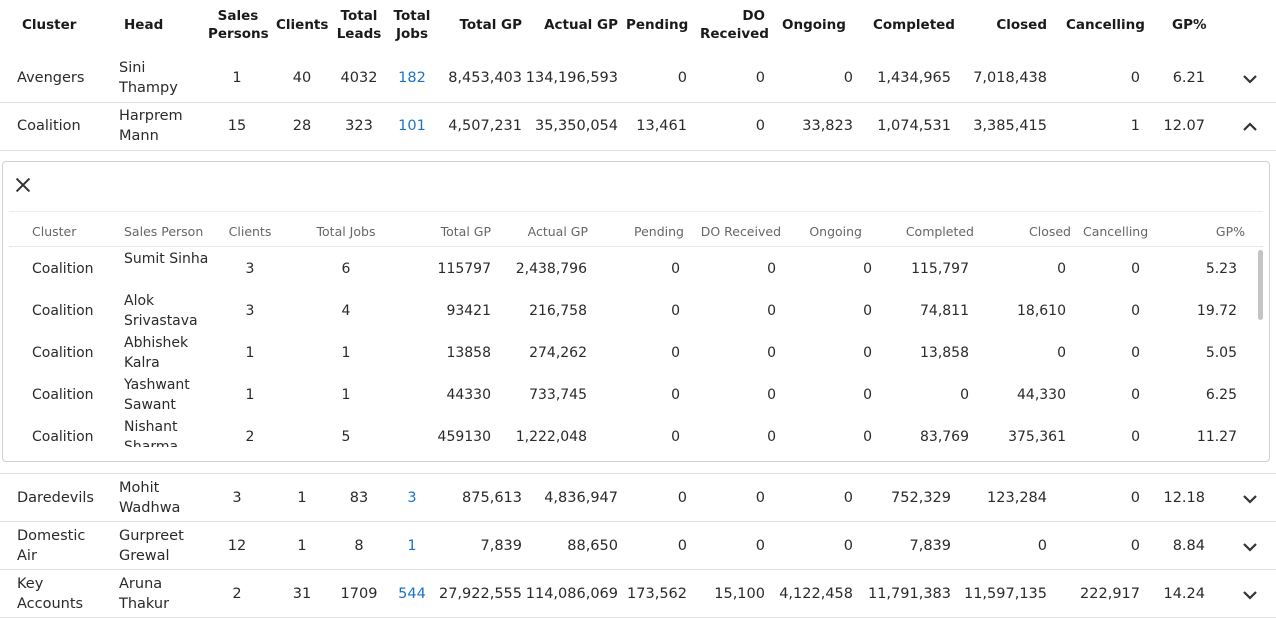  I want to click on detail-cell-clients: 1, so click(250, 395).